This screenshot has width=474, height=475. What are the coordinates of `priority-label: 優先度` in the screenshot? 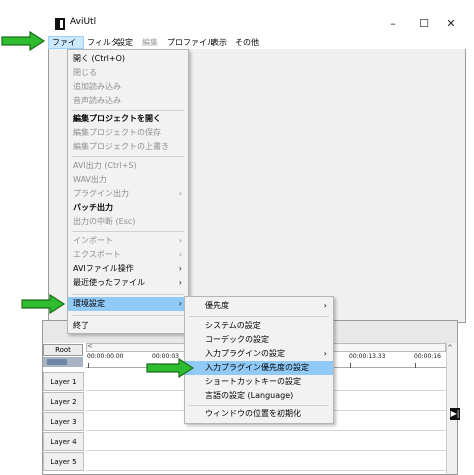 It's located at (217, 305).